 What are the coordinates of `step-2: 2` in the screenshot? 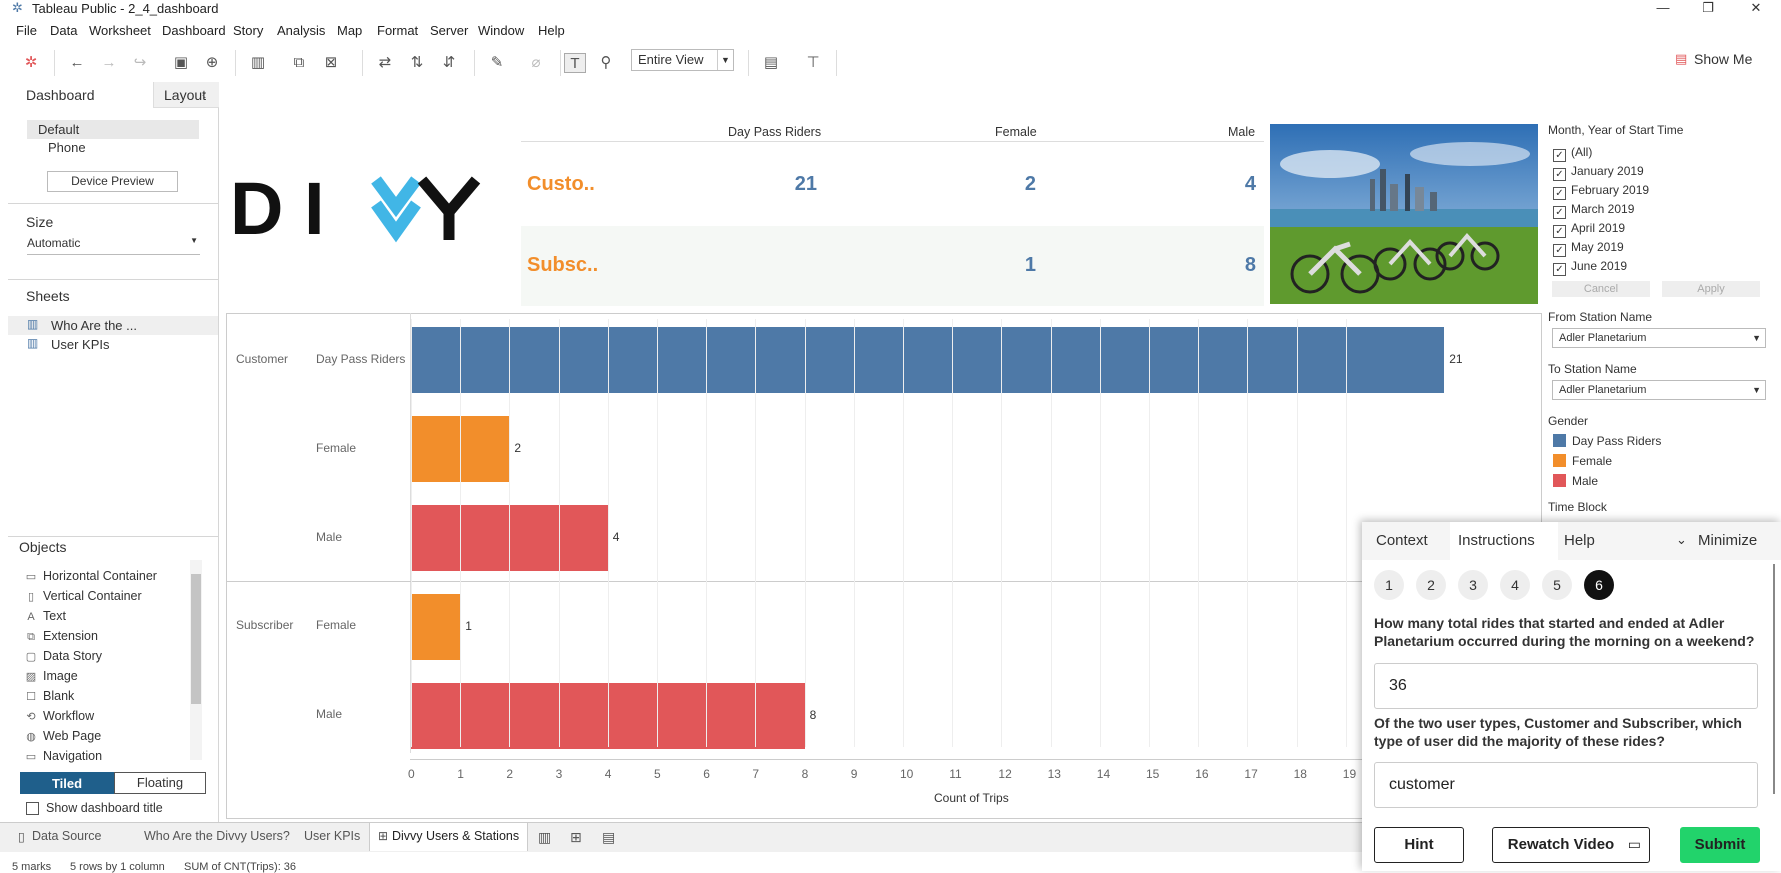 It's located at (1431, 585).